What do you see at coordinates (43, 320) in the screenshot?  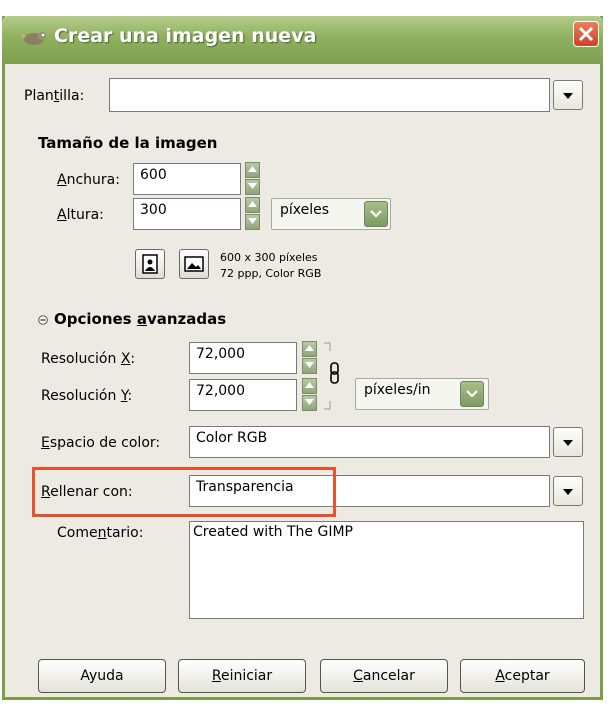 I see `collapse-icon` at bounding box center [43, 320].